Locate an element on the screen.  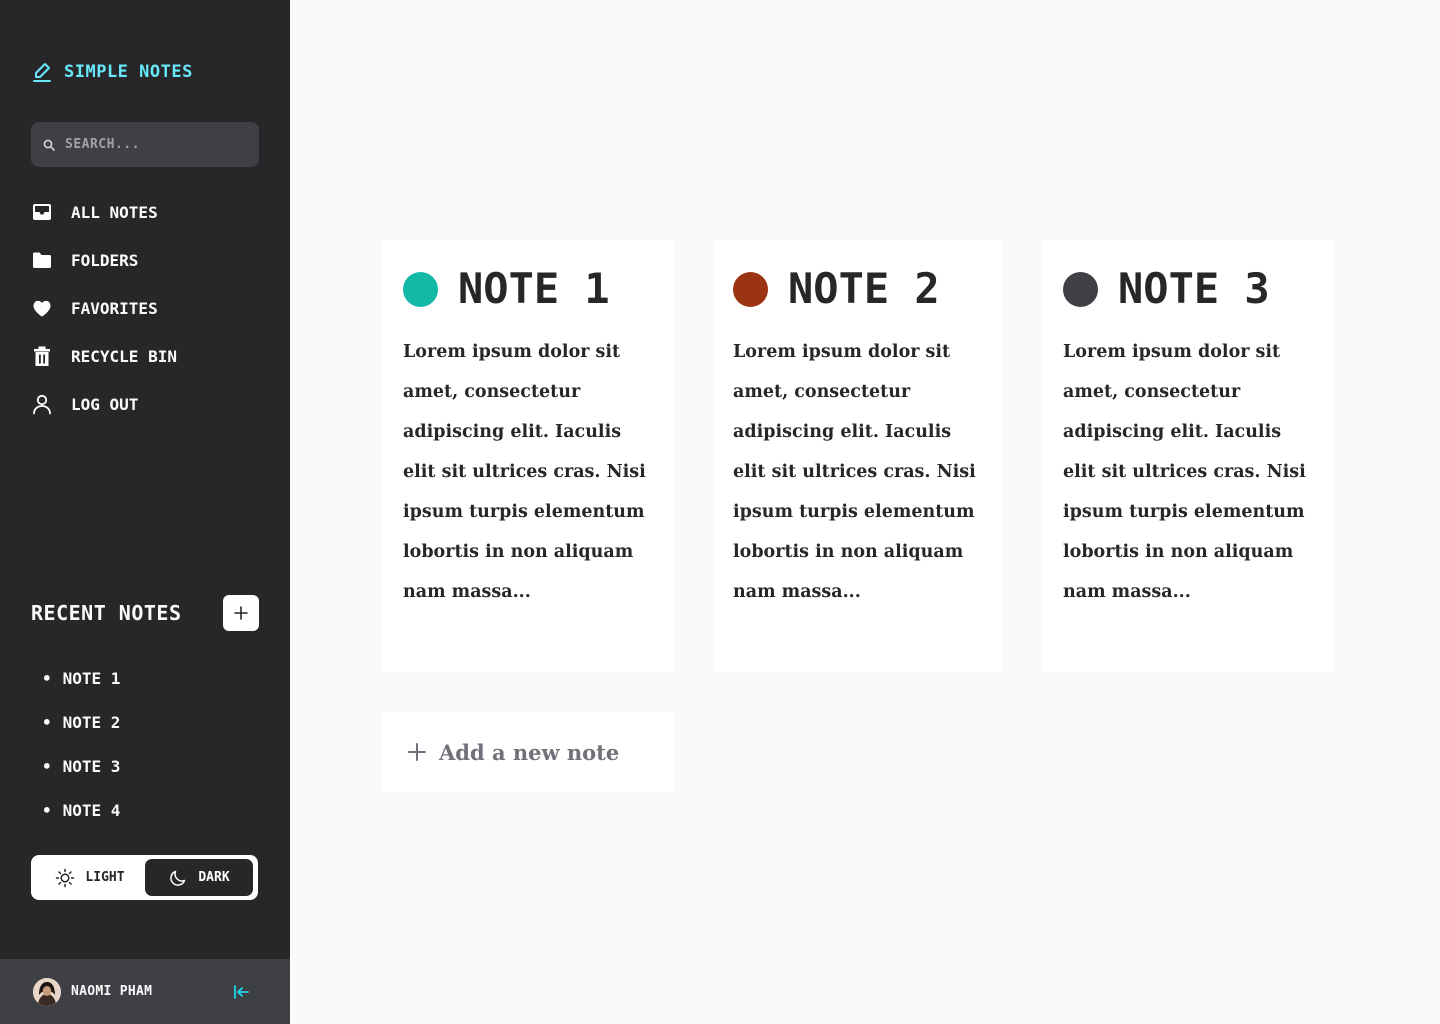
nav-label: RECYCLE BIN is located at coordinates (124, 356).